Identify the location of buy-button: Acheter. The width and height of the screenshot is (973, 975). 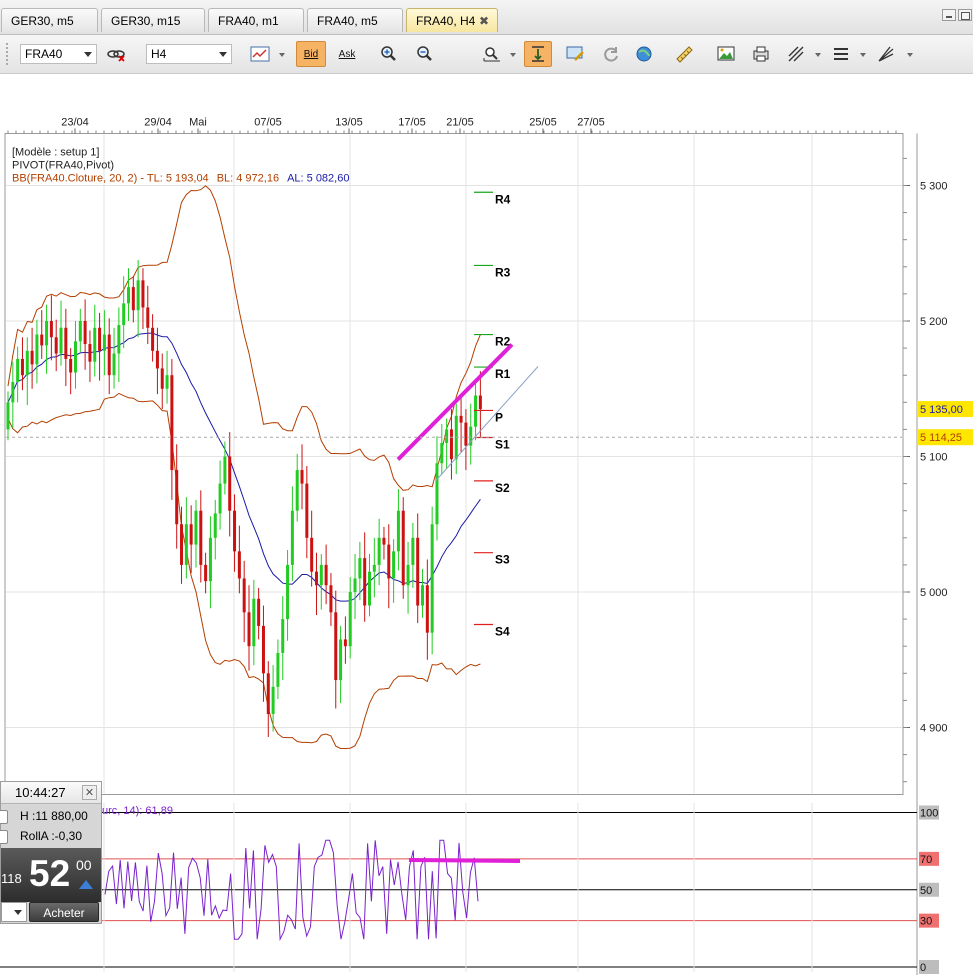
(64, 912).